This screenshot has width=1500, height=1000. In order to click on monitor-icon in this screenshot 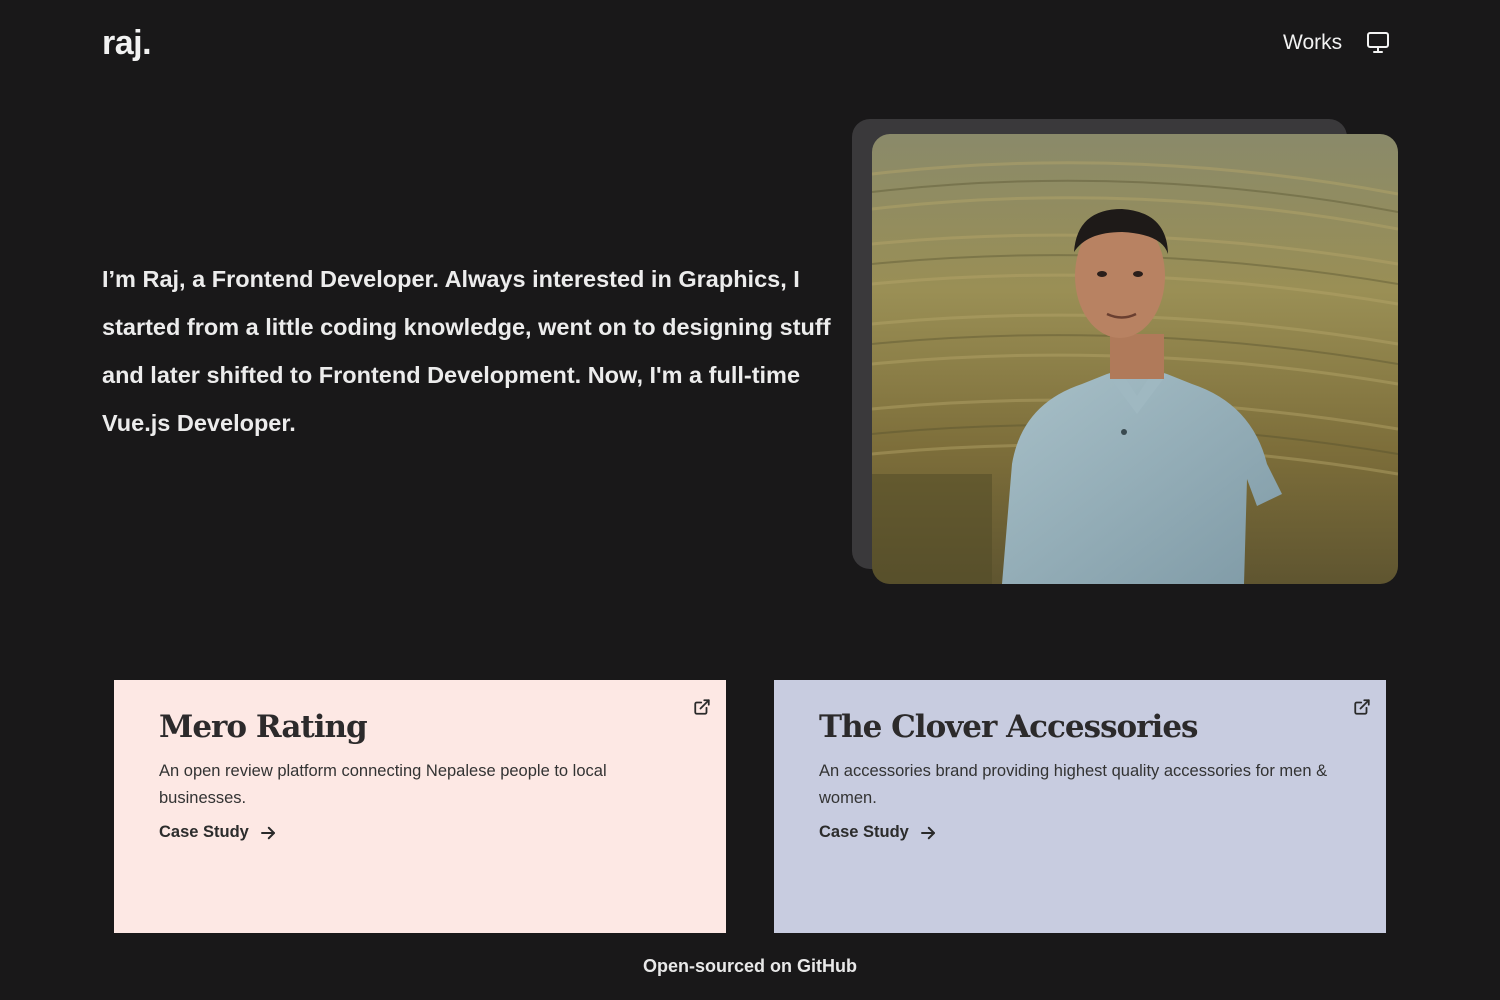, I will do `click(1378, 42)`.